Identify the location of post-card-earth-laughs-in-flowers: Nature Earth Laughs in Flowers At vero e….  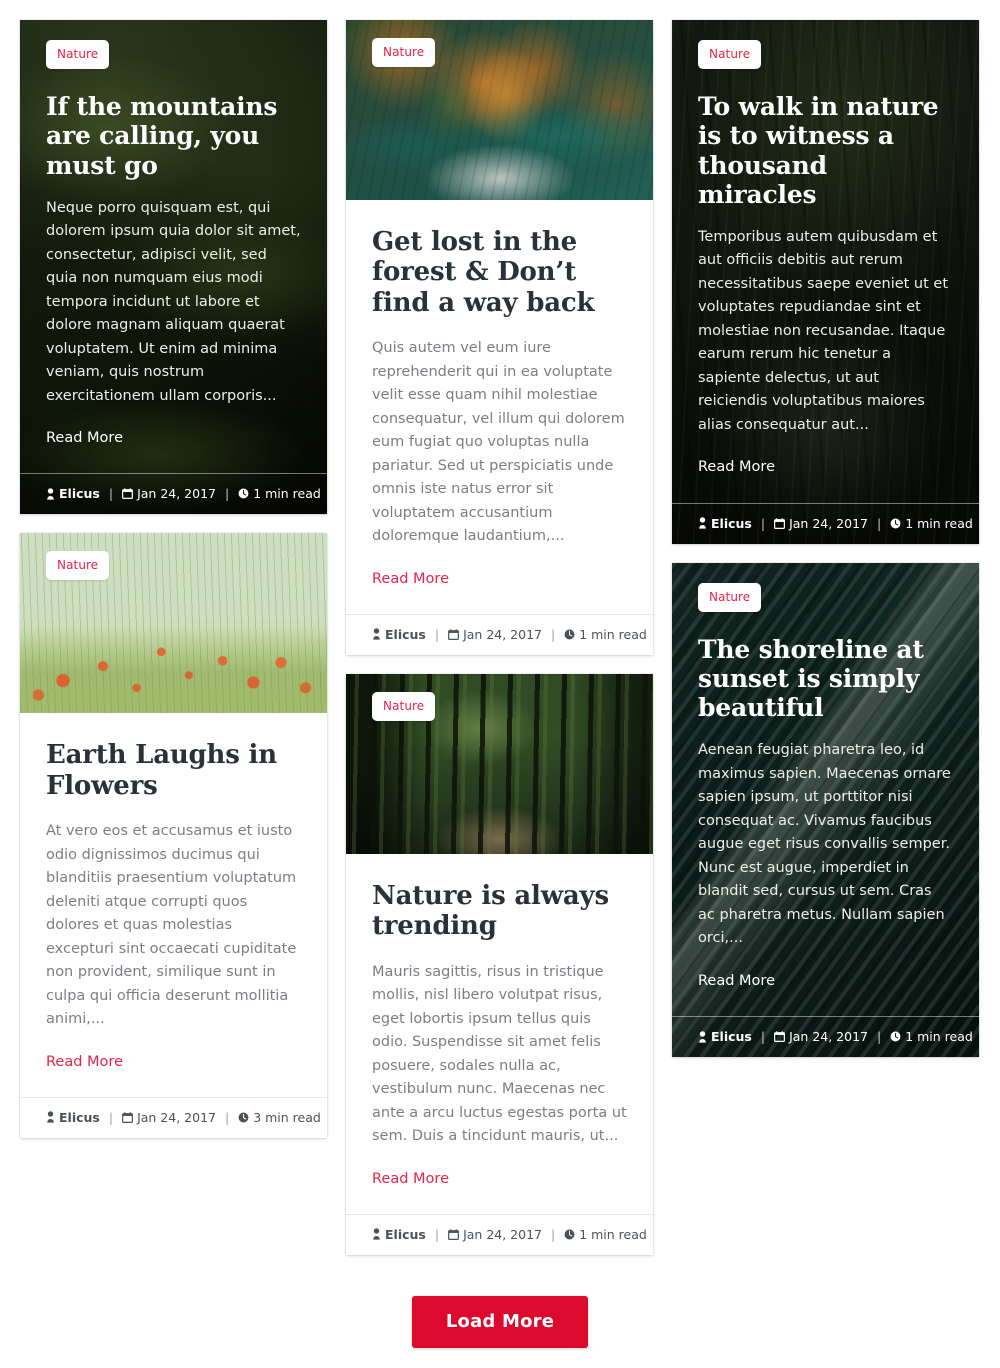
(173, 835).